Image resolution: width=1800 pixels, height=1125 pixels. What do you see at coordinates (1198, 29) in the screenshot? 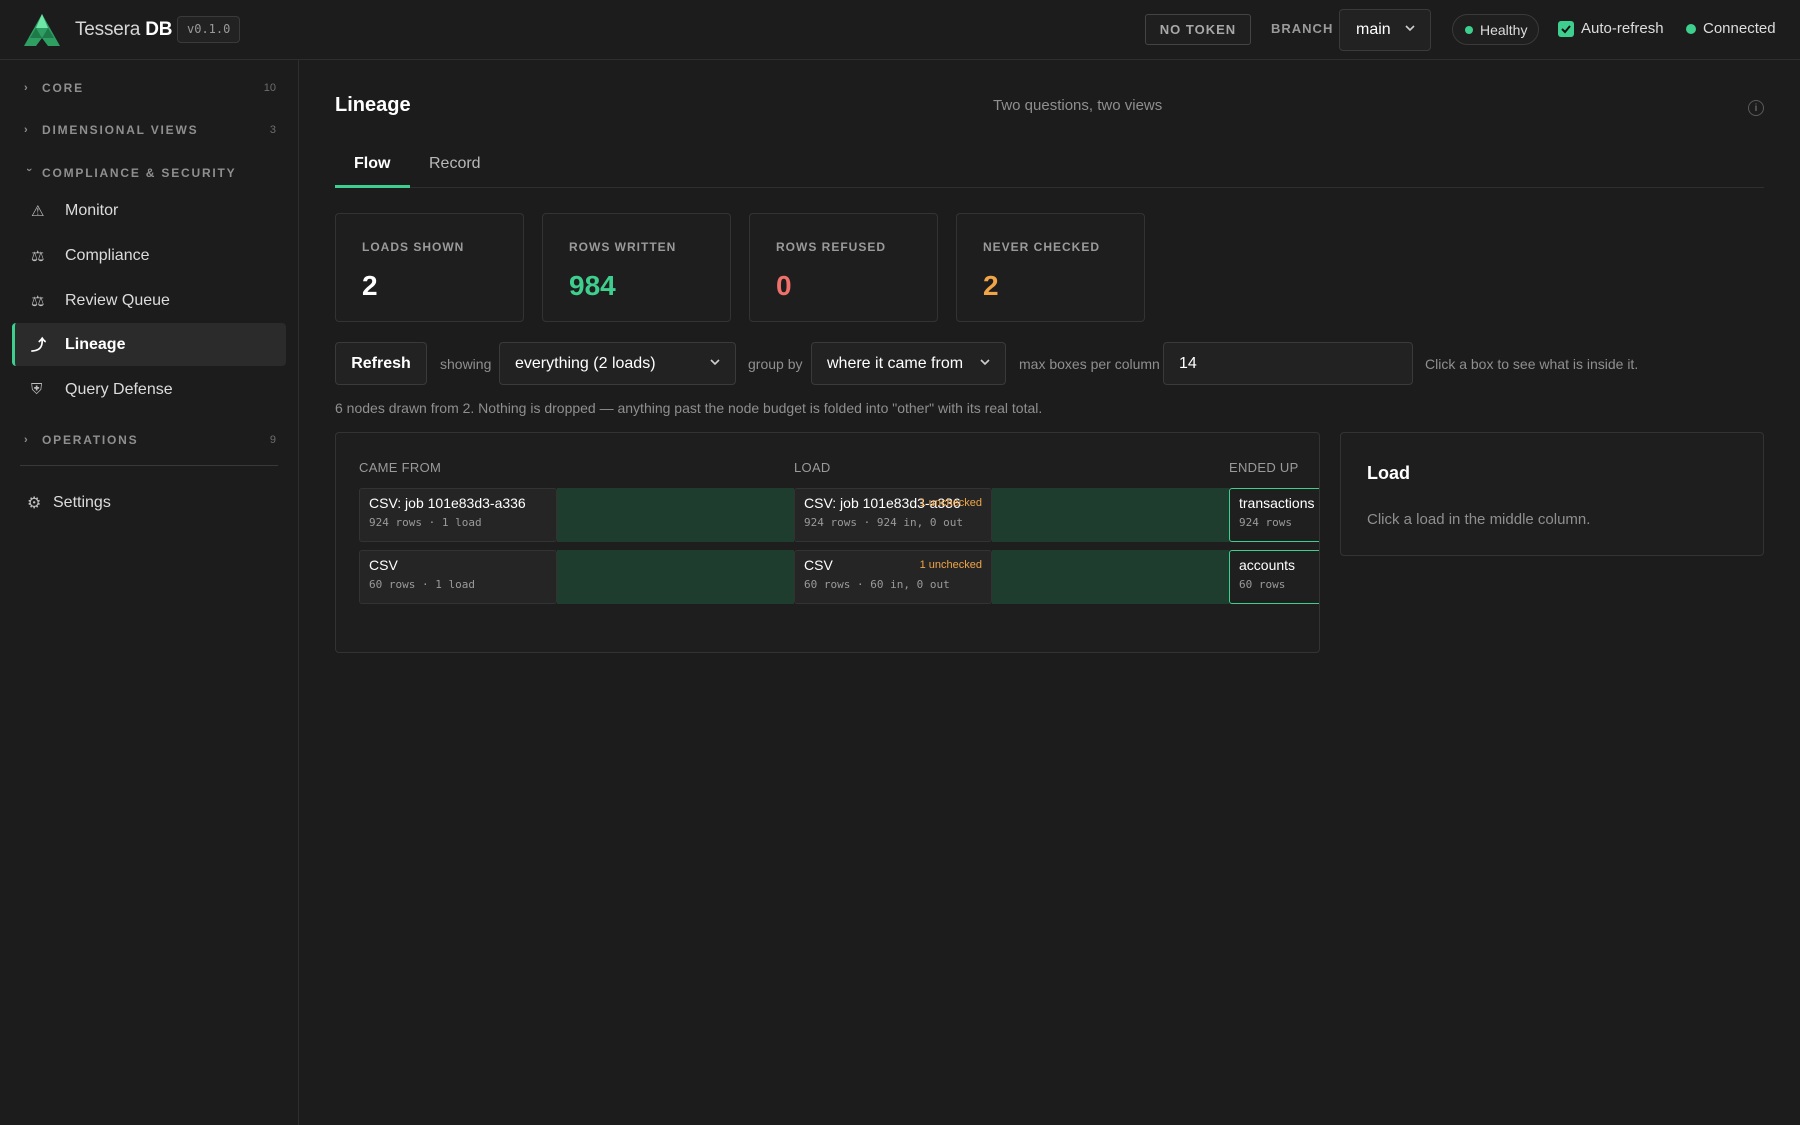
I see `token-button: NO TOKEN` at bounding box center [1198, 29].